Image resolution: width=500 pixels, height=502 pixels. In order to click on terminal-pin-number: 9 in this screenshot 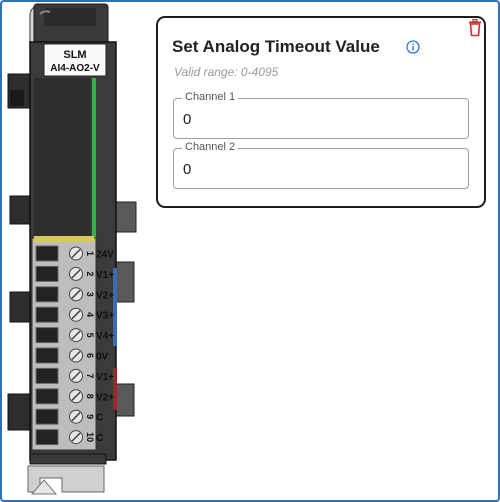, I will do `click(90, 416)`.